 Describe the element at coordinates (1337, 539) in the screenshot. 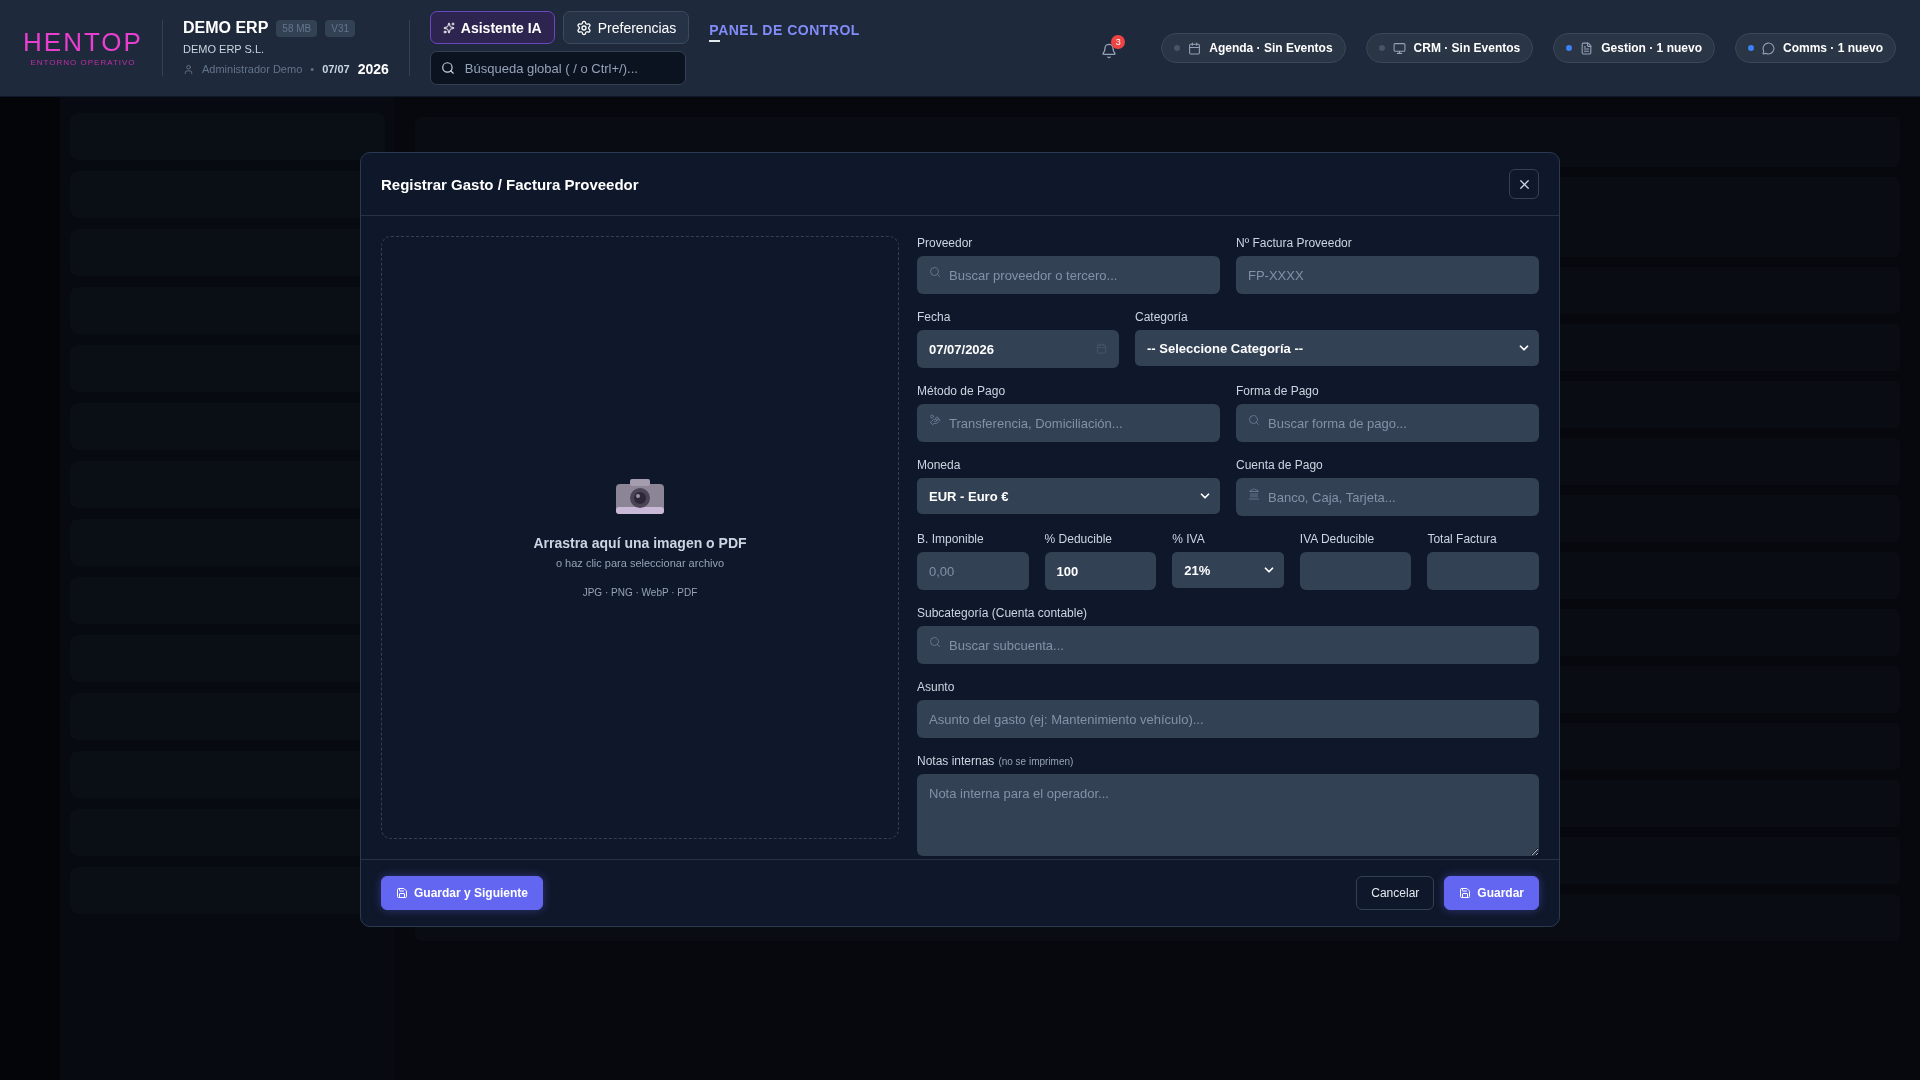

I see `field-label: IVA Deducible` at that location.